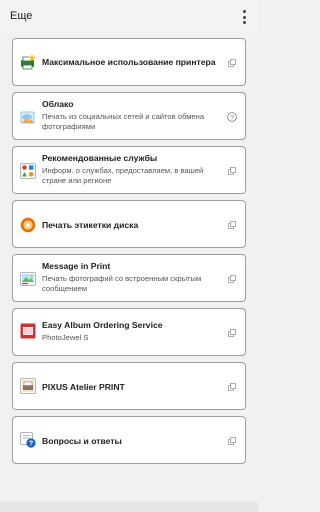 This screenshot has width=320, height=512. Describe the element at coordinates (21, 16) in the screenshot. I see `page-title: Еще` at that location.